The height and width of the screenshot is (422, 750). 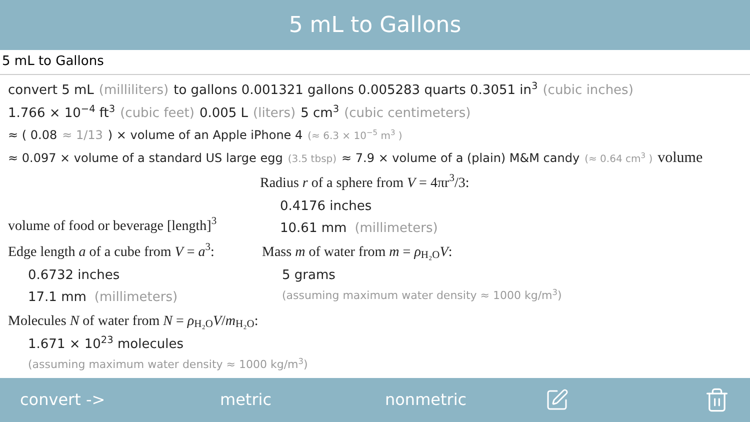 What do you see at coordinates (467, 400) in the screenshot?
I see `toolbar-button: nonmetric` at bounding box center [467, 400].